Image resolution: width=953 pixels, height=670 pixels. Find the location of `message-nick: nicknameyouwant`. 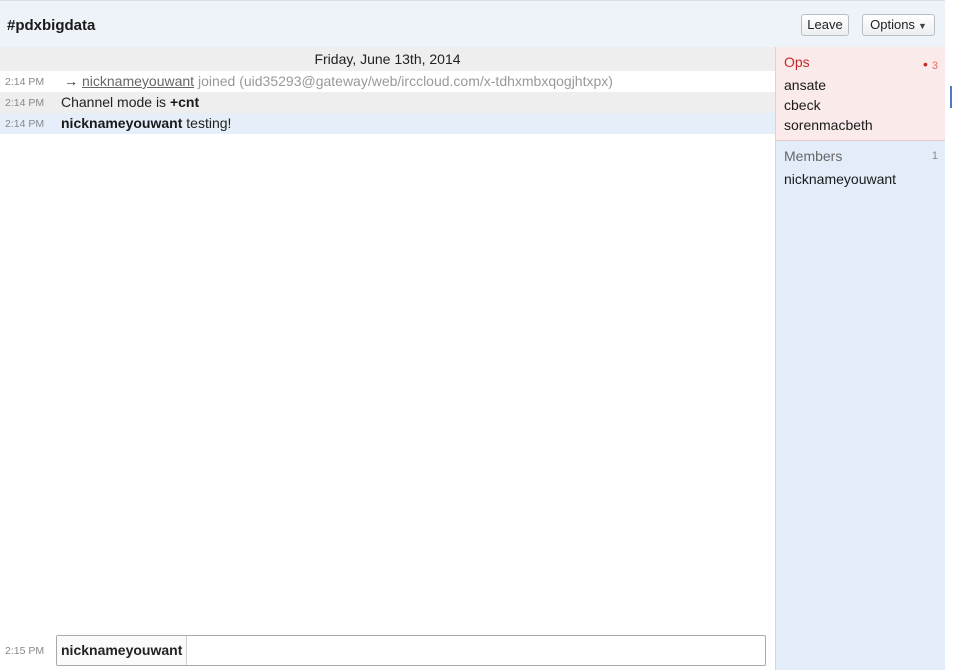

message-nick: nicknameyouwant is located at coordinates (121, 123).